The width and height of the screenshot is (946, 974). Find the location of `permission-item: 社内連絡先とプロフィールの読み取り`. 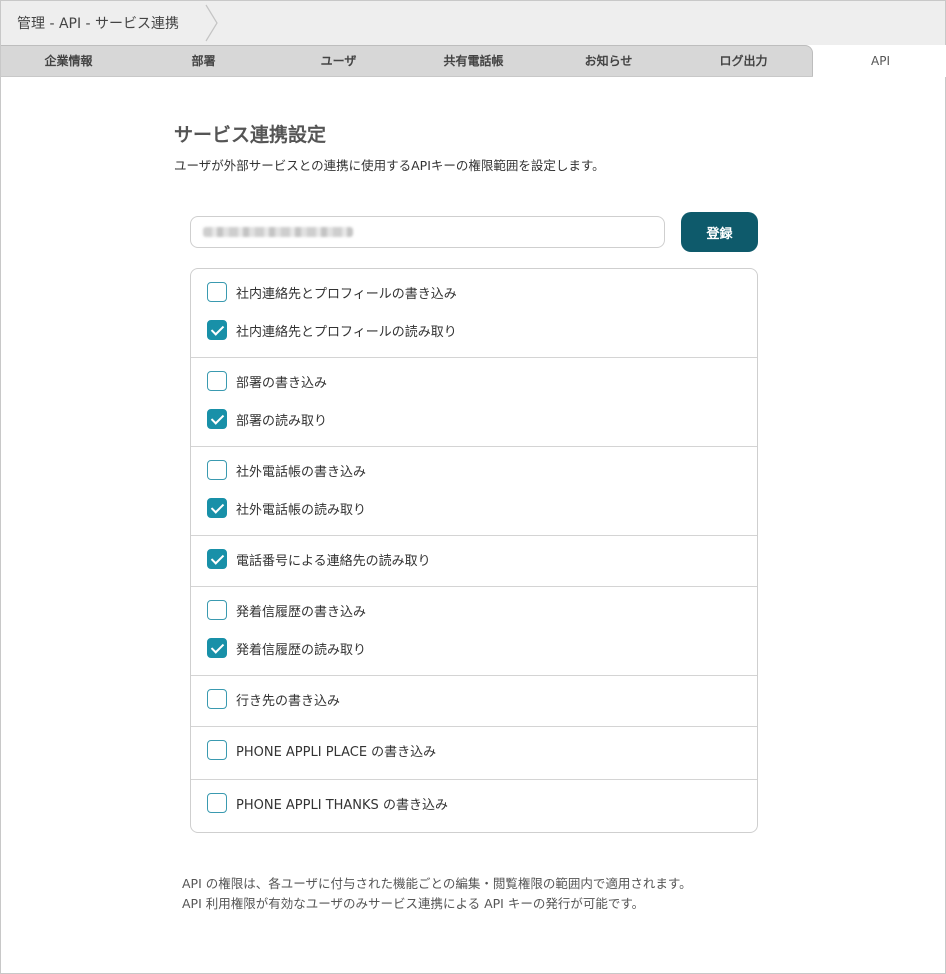

permission-item: 社内連絡先とプロフィールの読み取り is located at coordinates (332, 330).